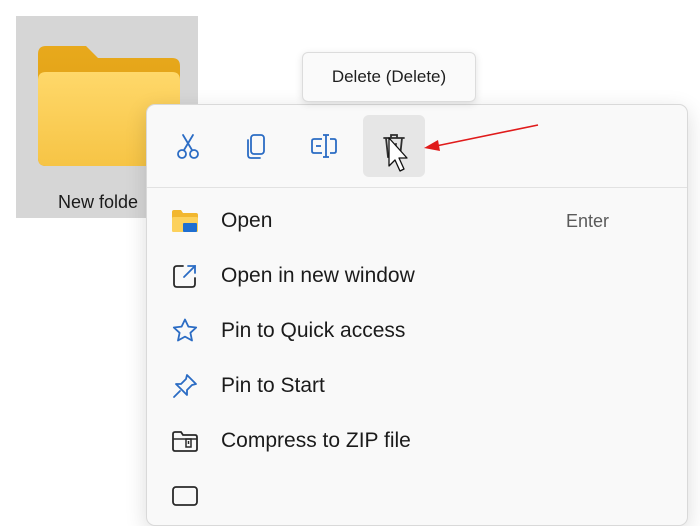 Image resolution: width=700 pixels, height=526 pixels. I want to click on menu-item-pin-to-quick-access: Pin to Quick access, so click(417, 331).